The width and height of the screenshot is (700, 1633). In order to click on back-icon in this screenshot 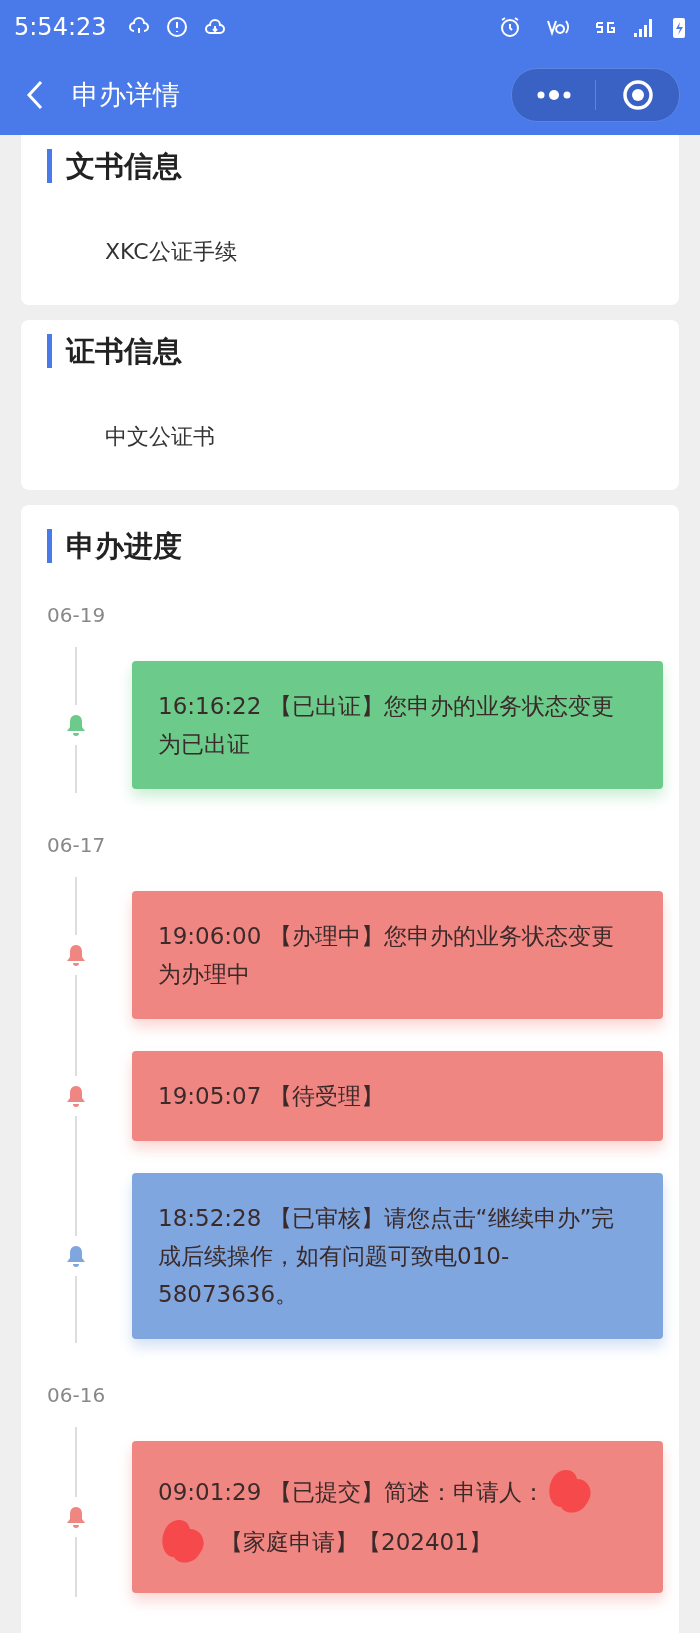, I will do `click(35, 94)`.